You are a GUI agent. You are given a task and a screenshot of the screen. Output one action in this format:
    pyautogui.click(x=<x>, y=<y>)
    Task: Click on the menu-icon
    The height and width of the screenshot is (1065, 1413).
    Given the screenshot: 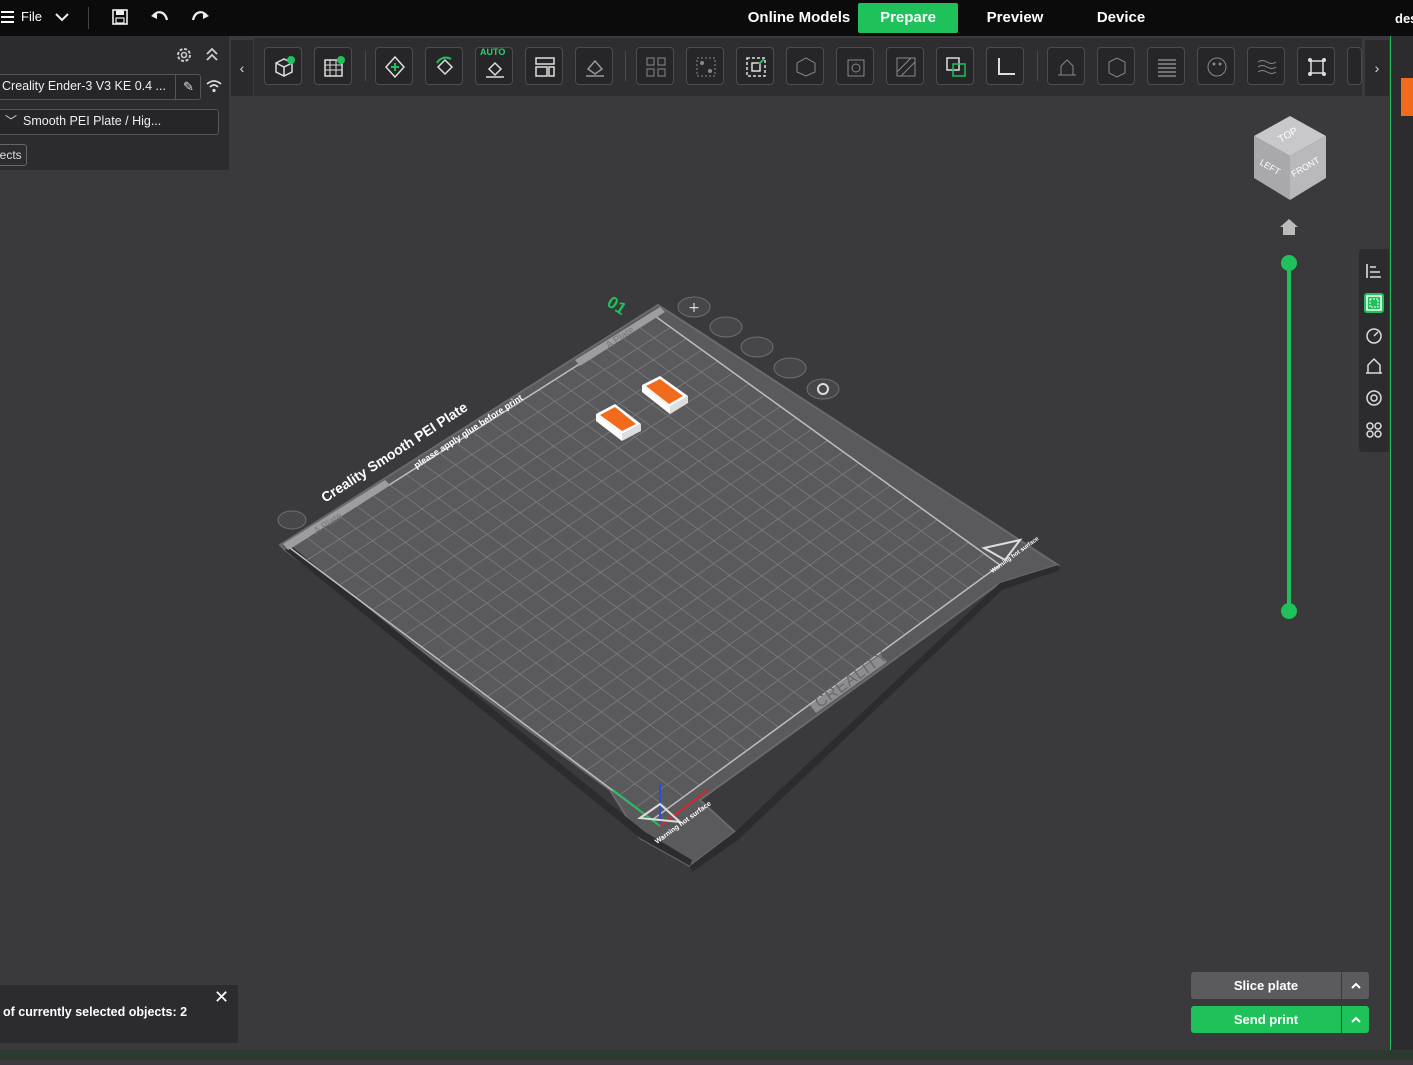 What is the action you would take?
    pyautogui.click(x=7, y=16)
    